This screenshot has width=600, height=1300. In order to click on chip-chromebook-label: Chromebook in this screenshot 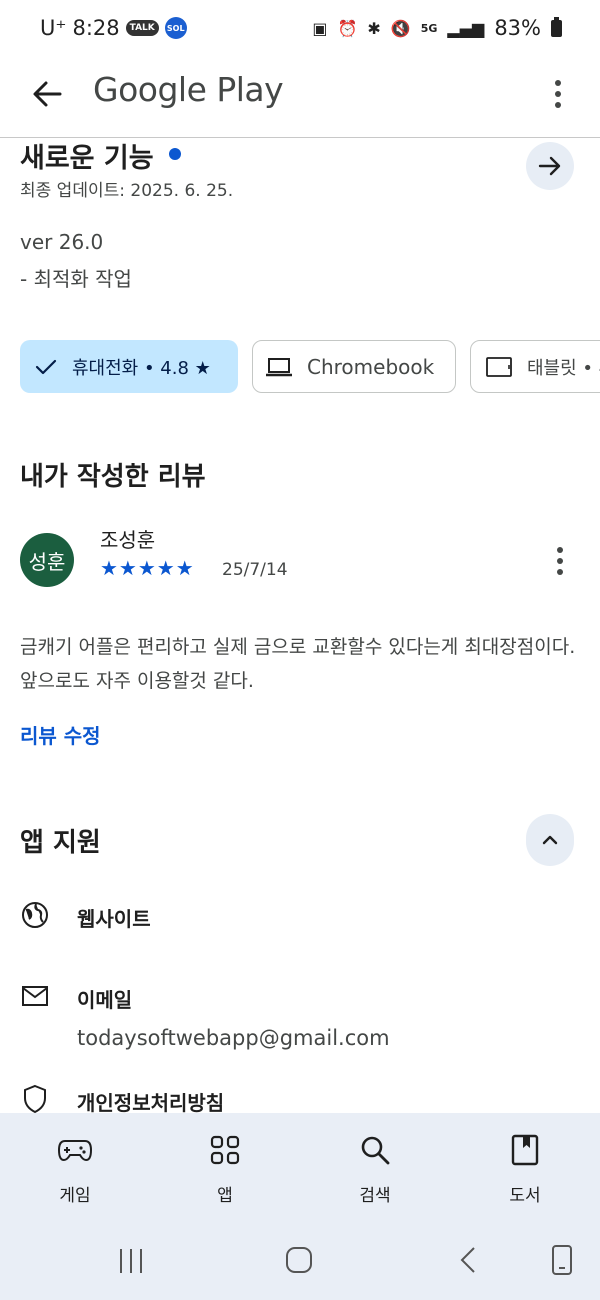, I will do `click(371, 366)`.